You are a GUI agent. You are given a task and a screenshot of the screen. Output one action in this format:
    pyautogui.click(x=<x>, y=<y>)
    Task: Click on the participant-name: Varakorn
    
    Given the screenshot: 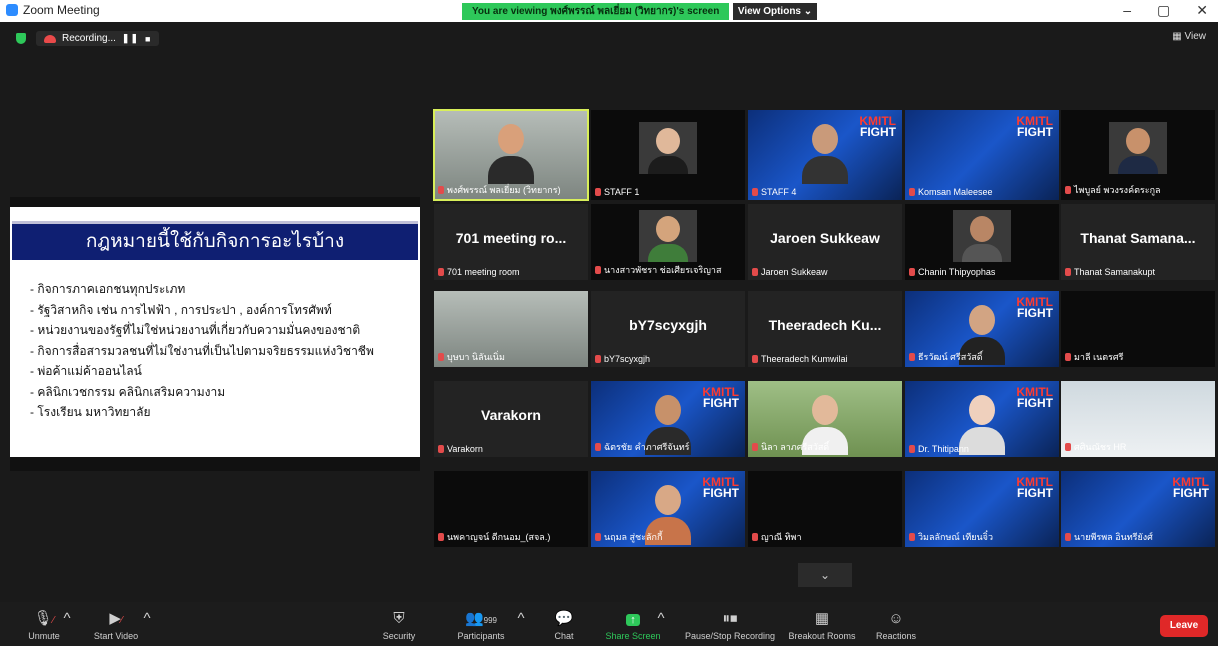 What is the action you would take?
    pyautogui.click(x=465, y=449)
    